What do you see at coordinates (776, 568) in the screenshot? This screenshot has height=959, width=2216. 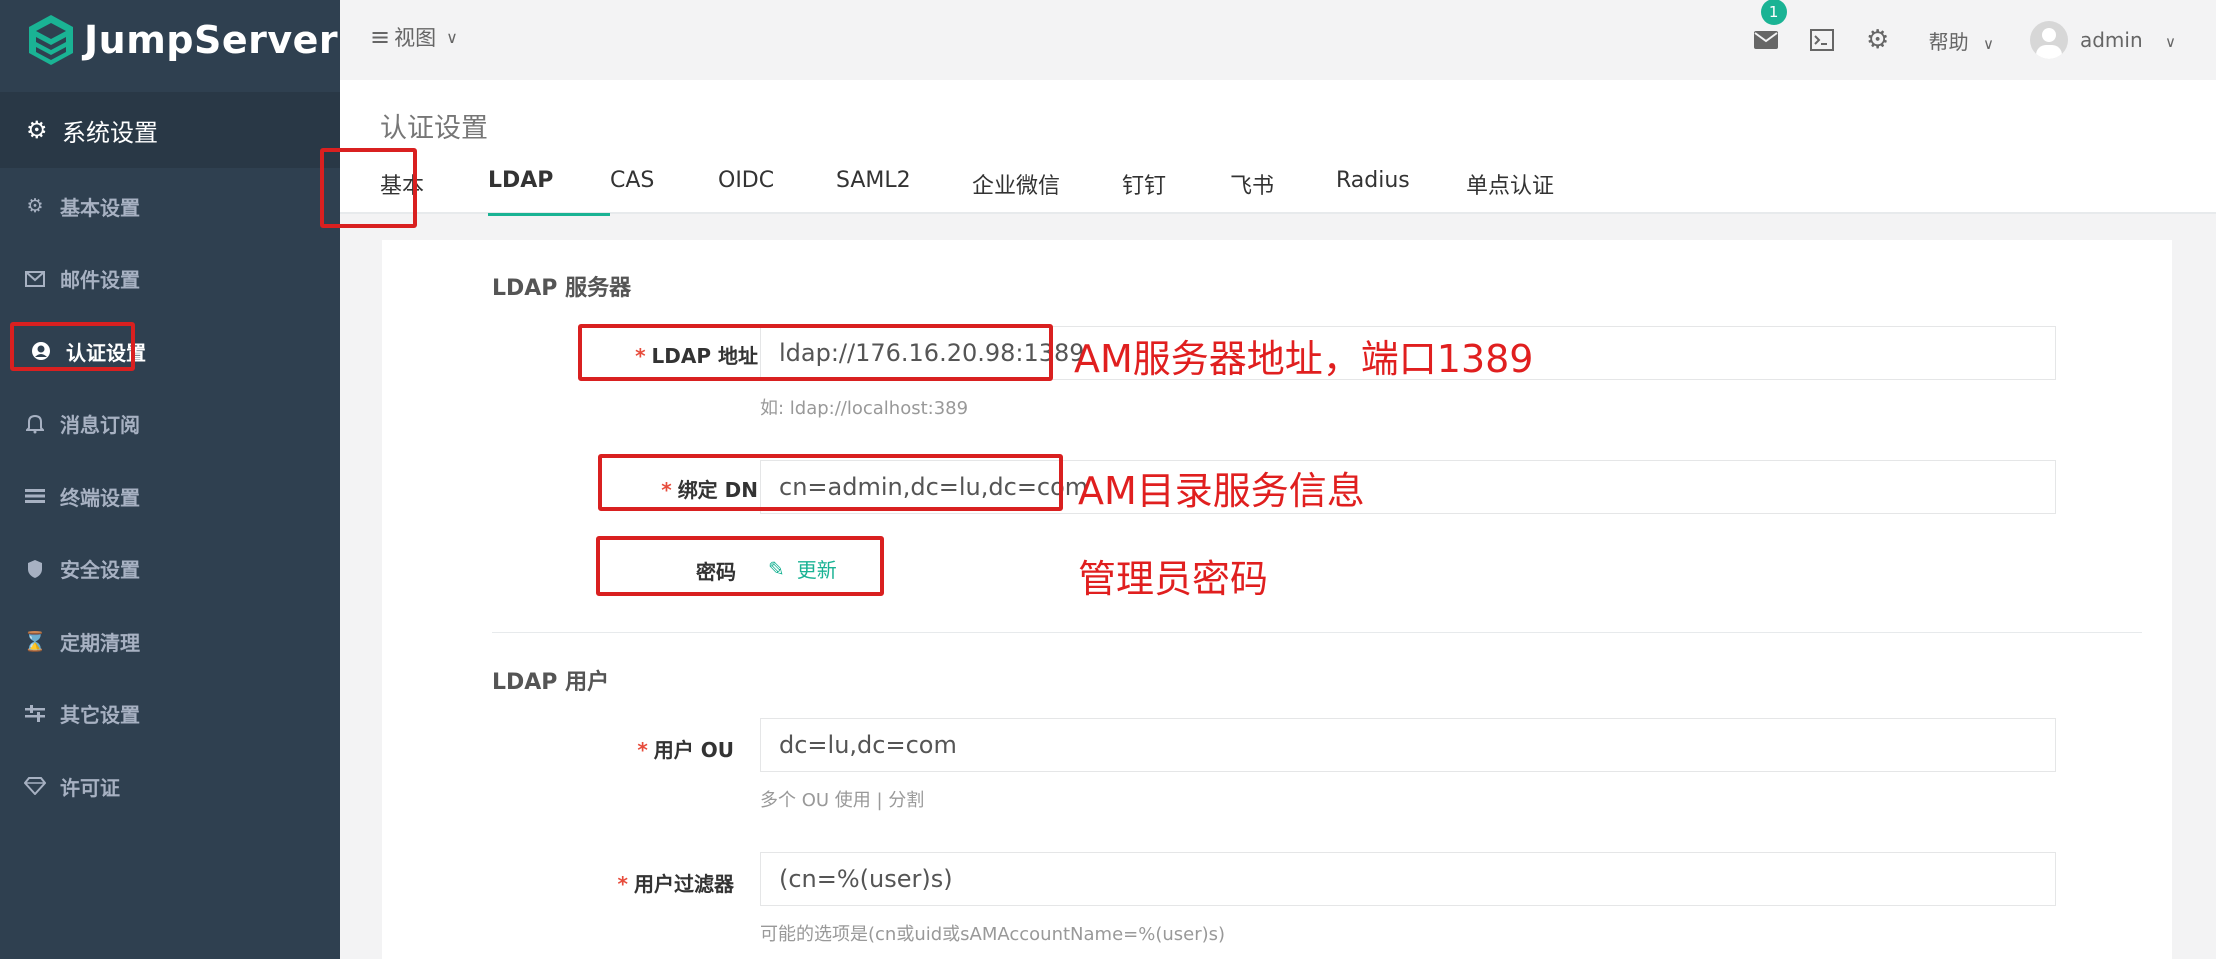 I see `pencil-icon: ✎` at bounding box center [776, 568].